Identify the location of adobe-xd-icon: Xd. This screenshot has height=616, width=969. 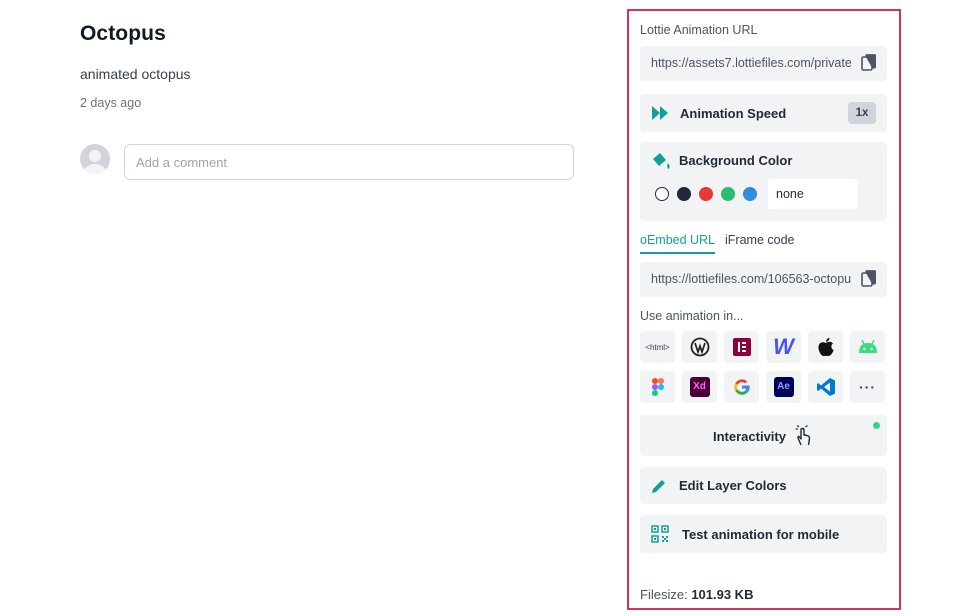
(699, 387).